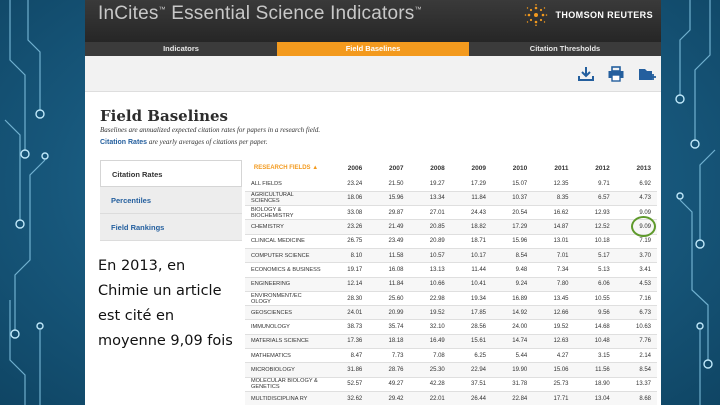 This screenshot has width=720, height=405. What do you see at coordinates (554, 327) in the screenshot?
I see `value-cell: 19.52` at bounding box center [554, 327].